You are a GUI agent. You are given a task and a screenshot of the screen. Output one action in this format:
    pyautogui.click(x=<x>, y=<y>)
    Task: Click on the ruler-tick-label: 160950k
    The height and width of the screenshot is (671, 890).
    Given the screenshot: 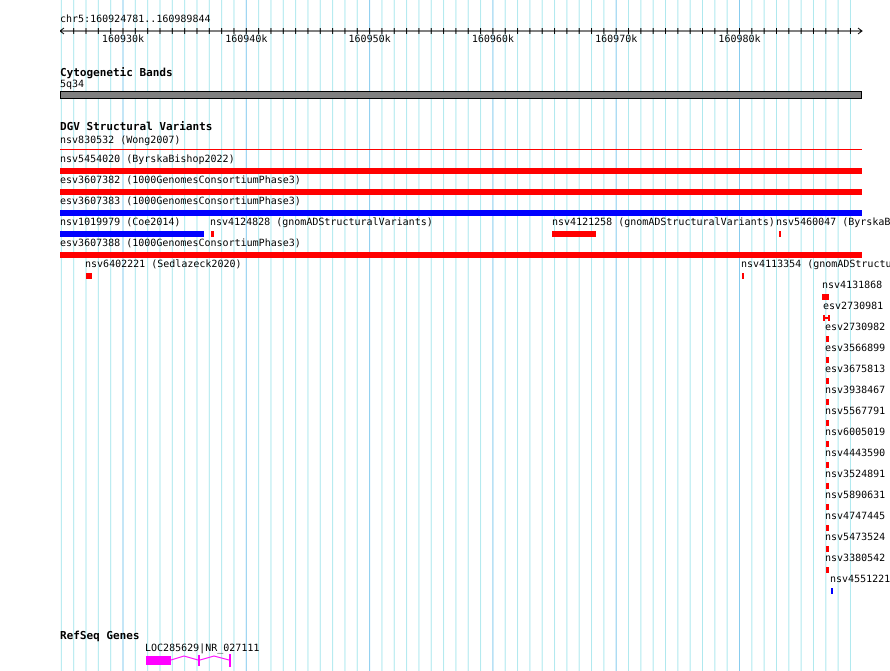 What is the action you would take?
    pyautogui.click(x=369, y=40)
    